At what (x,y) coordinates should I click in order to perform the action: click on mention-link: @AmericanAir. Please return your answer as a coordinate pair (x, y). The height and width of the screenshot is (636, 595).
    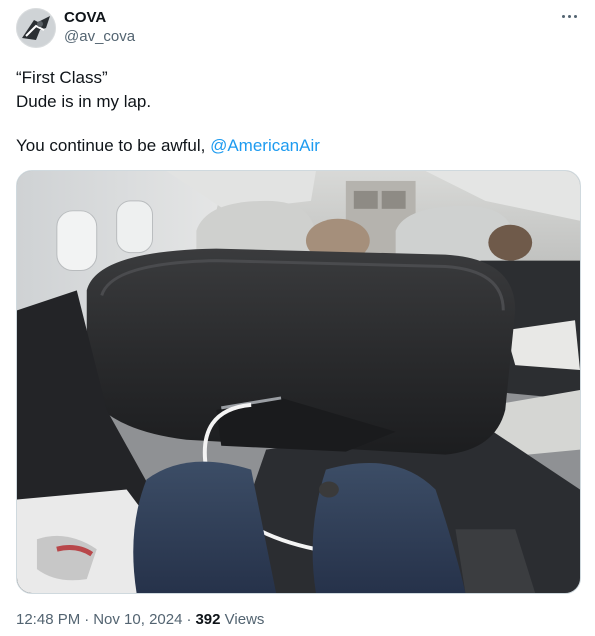
    Looking at the image, I should click on (265, 145).